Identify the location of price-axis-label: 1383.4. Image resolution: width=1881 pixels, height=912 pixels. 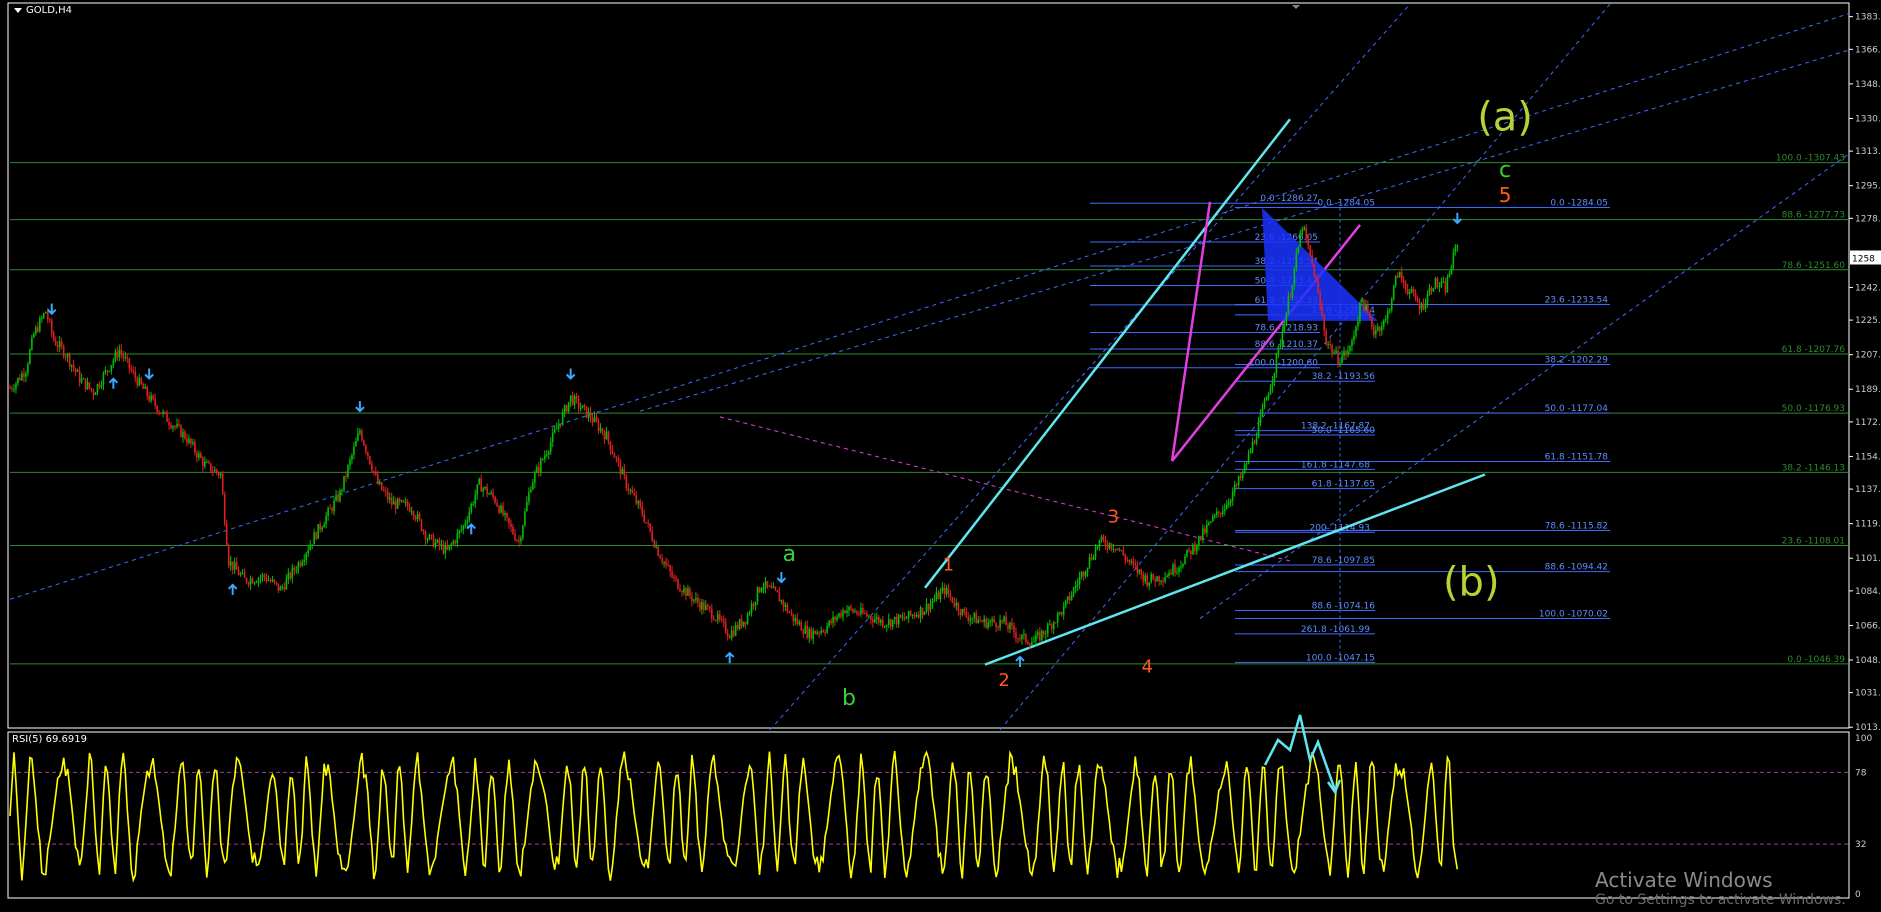
(1868, 18).